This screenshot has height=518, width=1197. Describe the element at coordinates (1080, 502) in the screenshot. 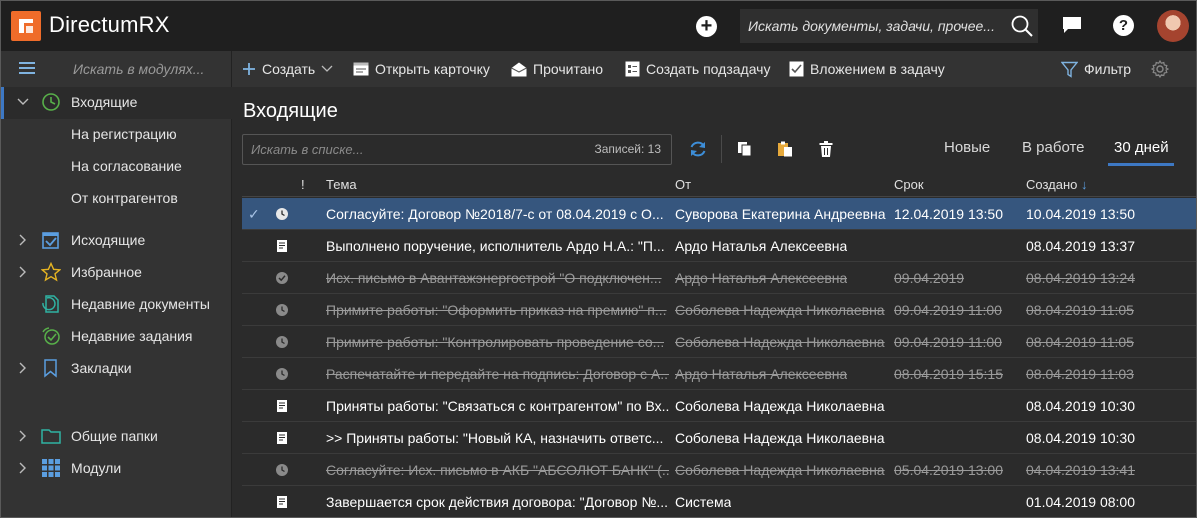

I see `cell-created: 01.04.2019 08:00` at that location.